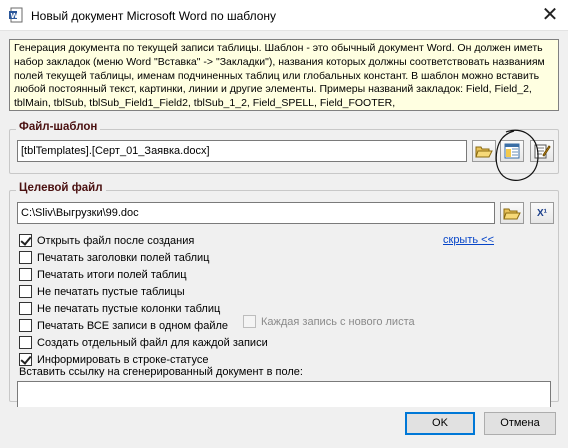  I want to click on option-label: Не печатать пустые колонки таблиц, so click(129, 308).